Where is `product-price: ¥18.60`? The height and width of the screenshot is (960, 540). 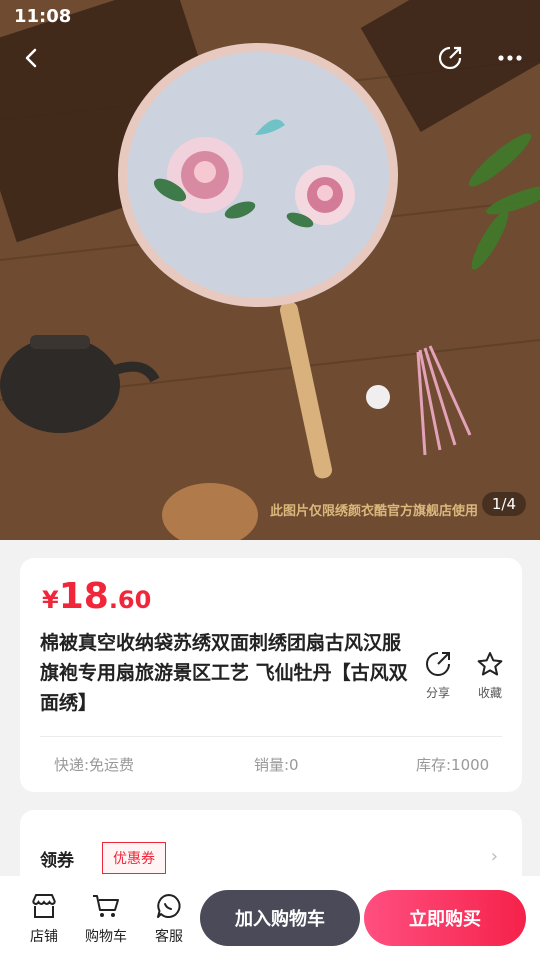 product-price: ¥18.60 is located at coordinates (96, 596).